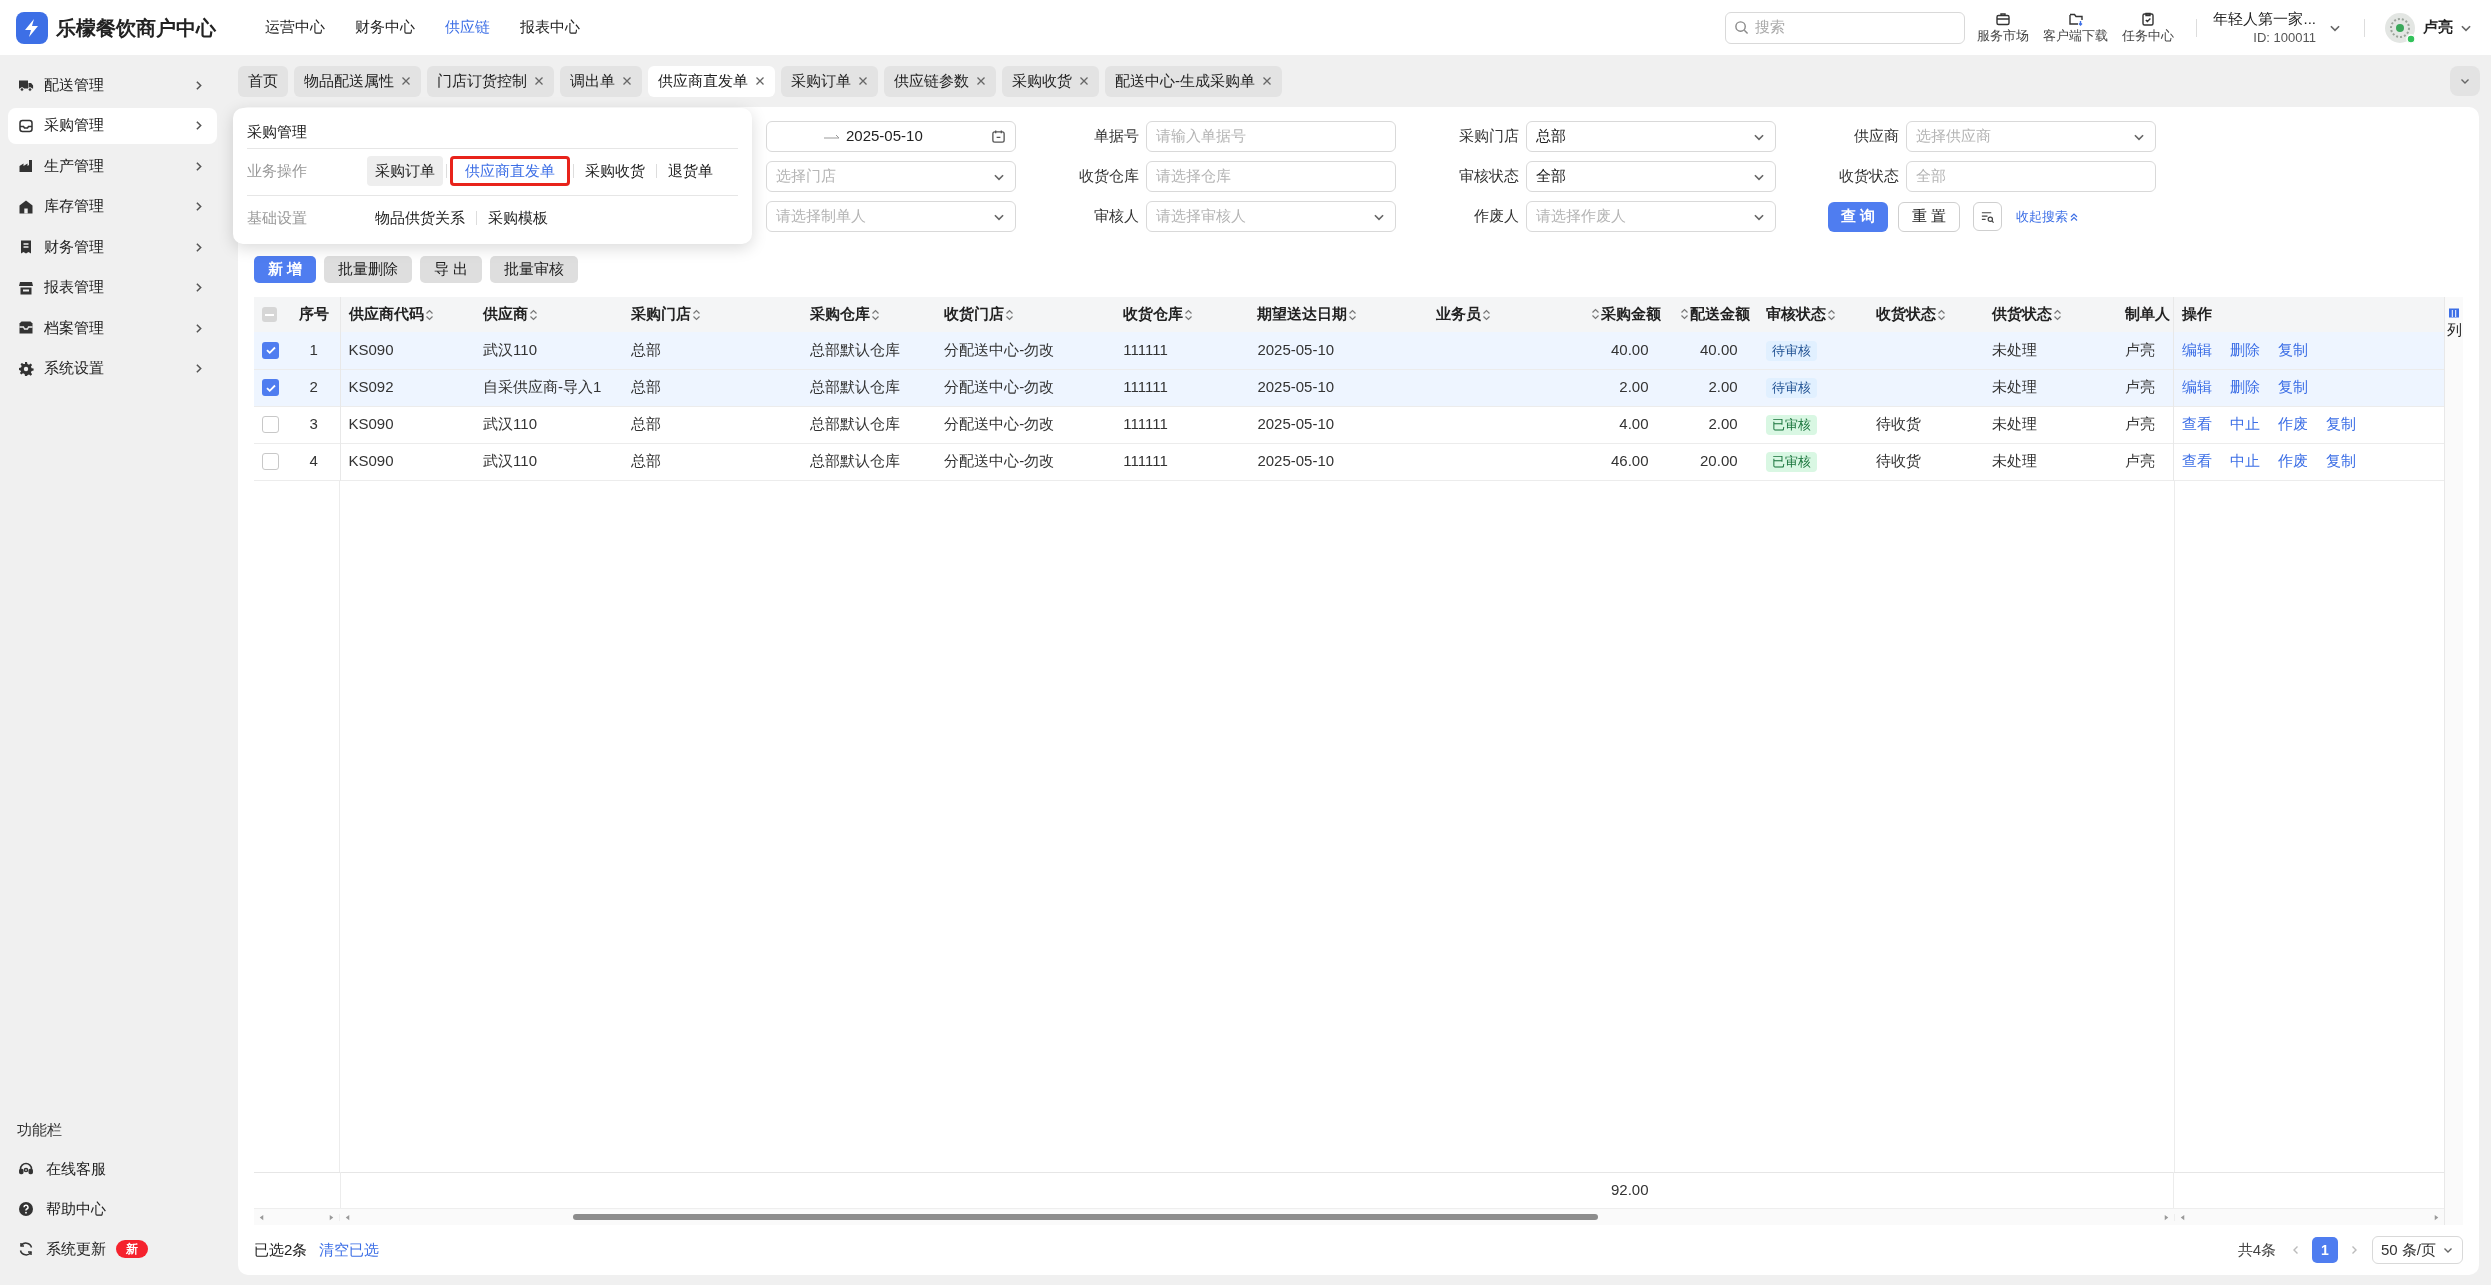 Image resolution: width=2491 pixels, height=1285 pixels. I want to click on tab: 配送中心-生成采购单, so click(1193, 81).